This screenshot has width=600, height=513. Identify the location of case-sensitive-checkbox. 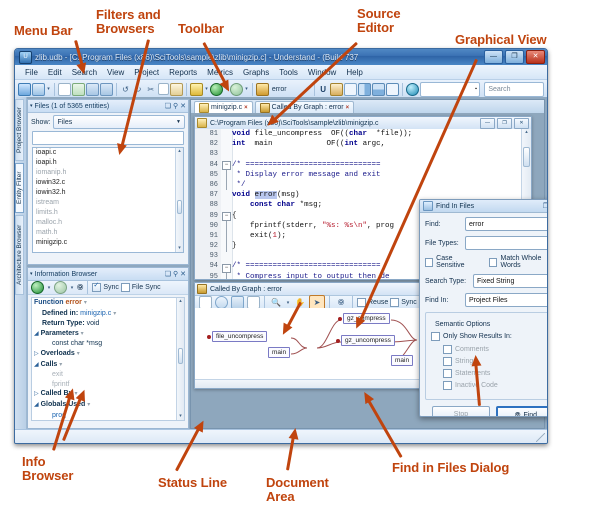
(429, 262).